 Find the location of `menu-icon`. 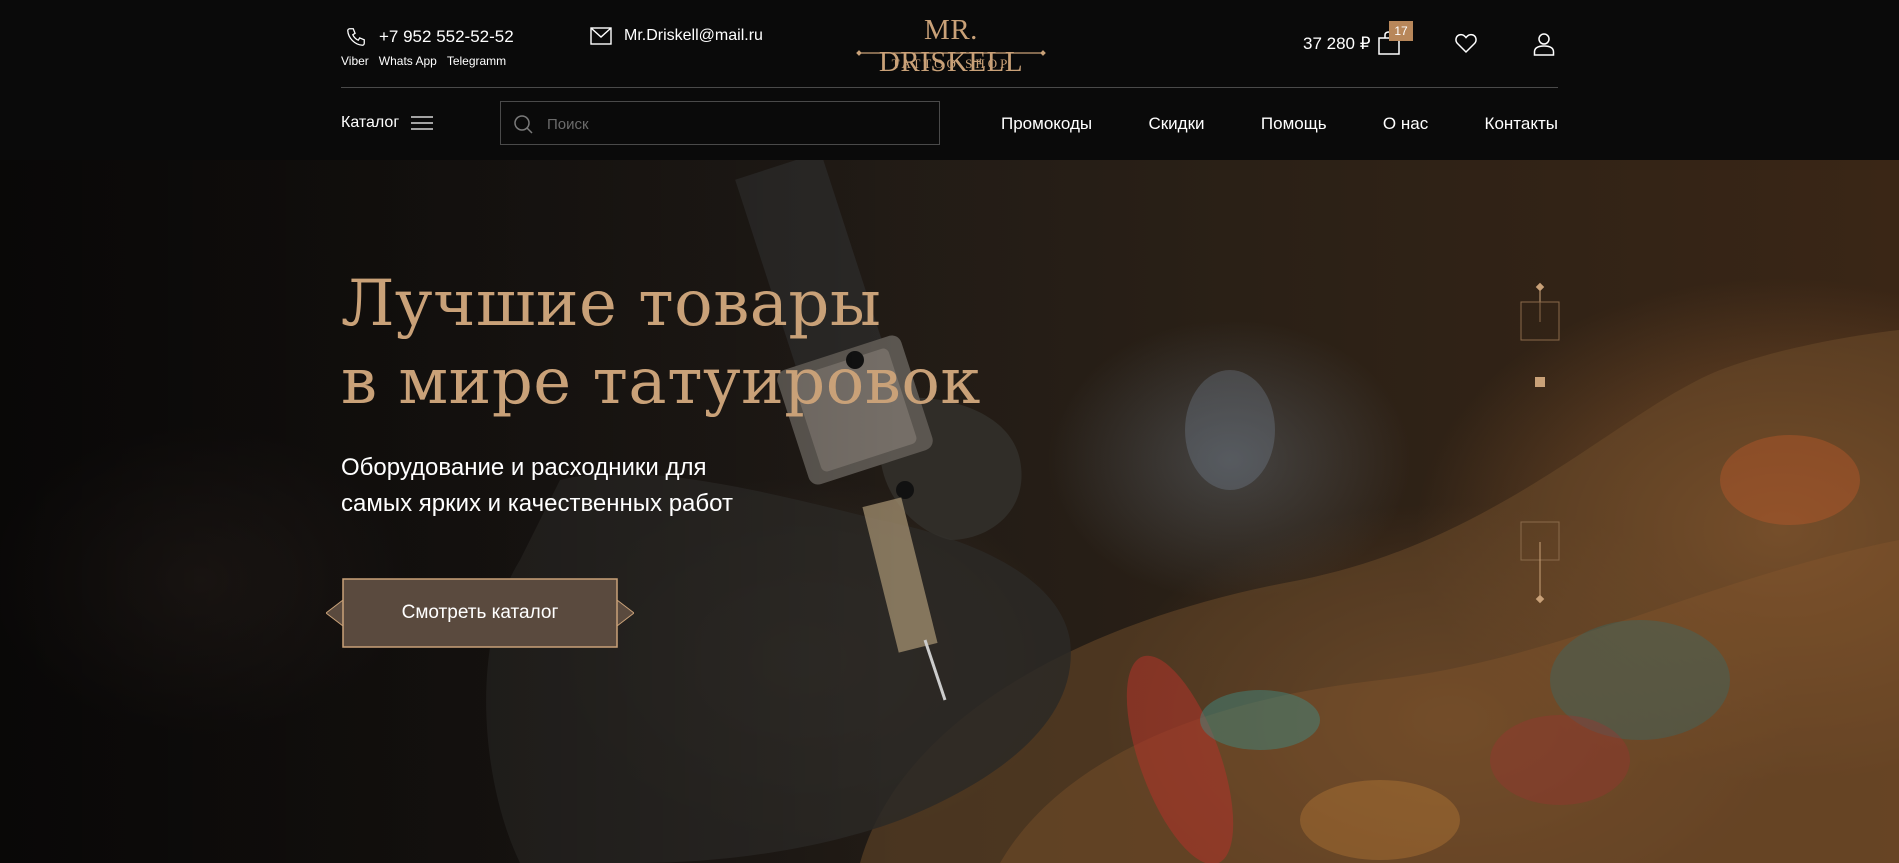

menu-icon is located at coordinates (422, 123).